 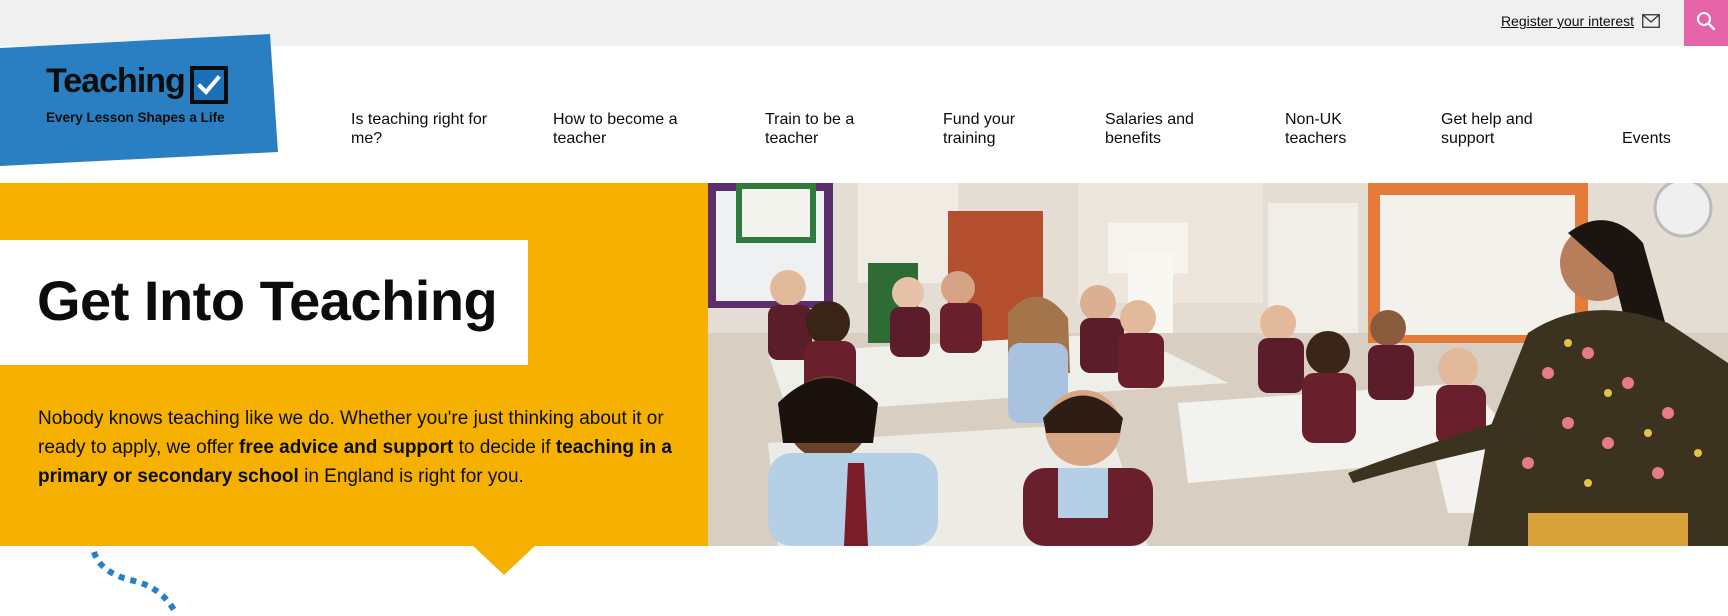 What do you see at coordinates (1155, 129) in the screenshot?
I see `nav-item-salaries-benefits: Salaries and benefits` at bounding box center [1155, 129].